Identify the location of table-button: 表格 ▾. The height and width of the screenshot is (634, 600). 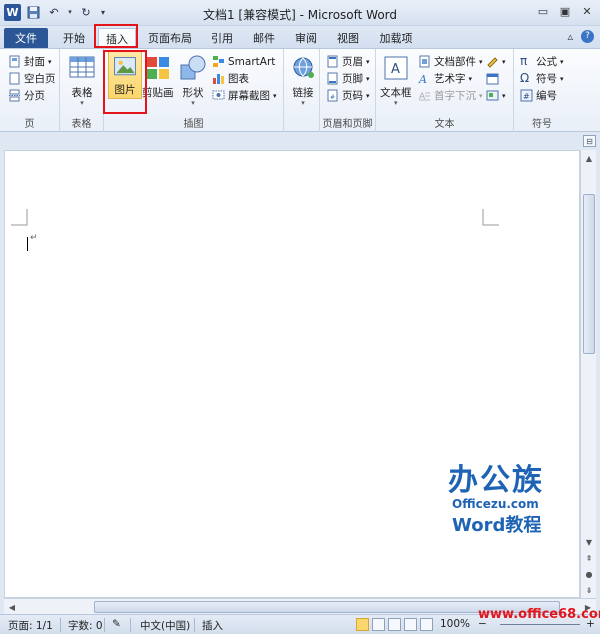
(82, 80).